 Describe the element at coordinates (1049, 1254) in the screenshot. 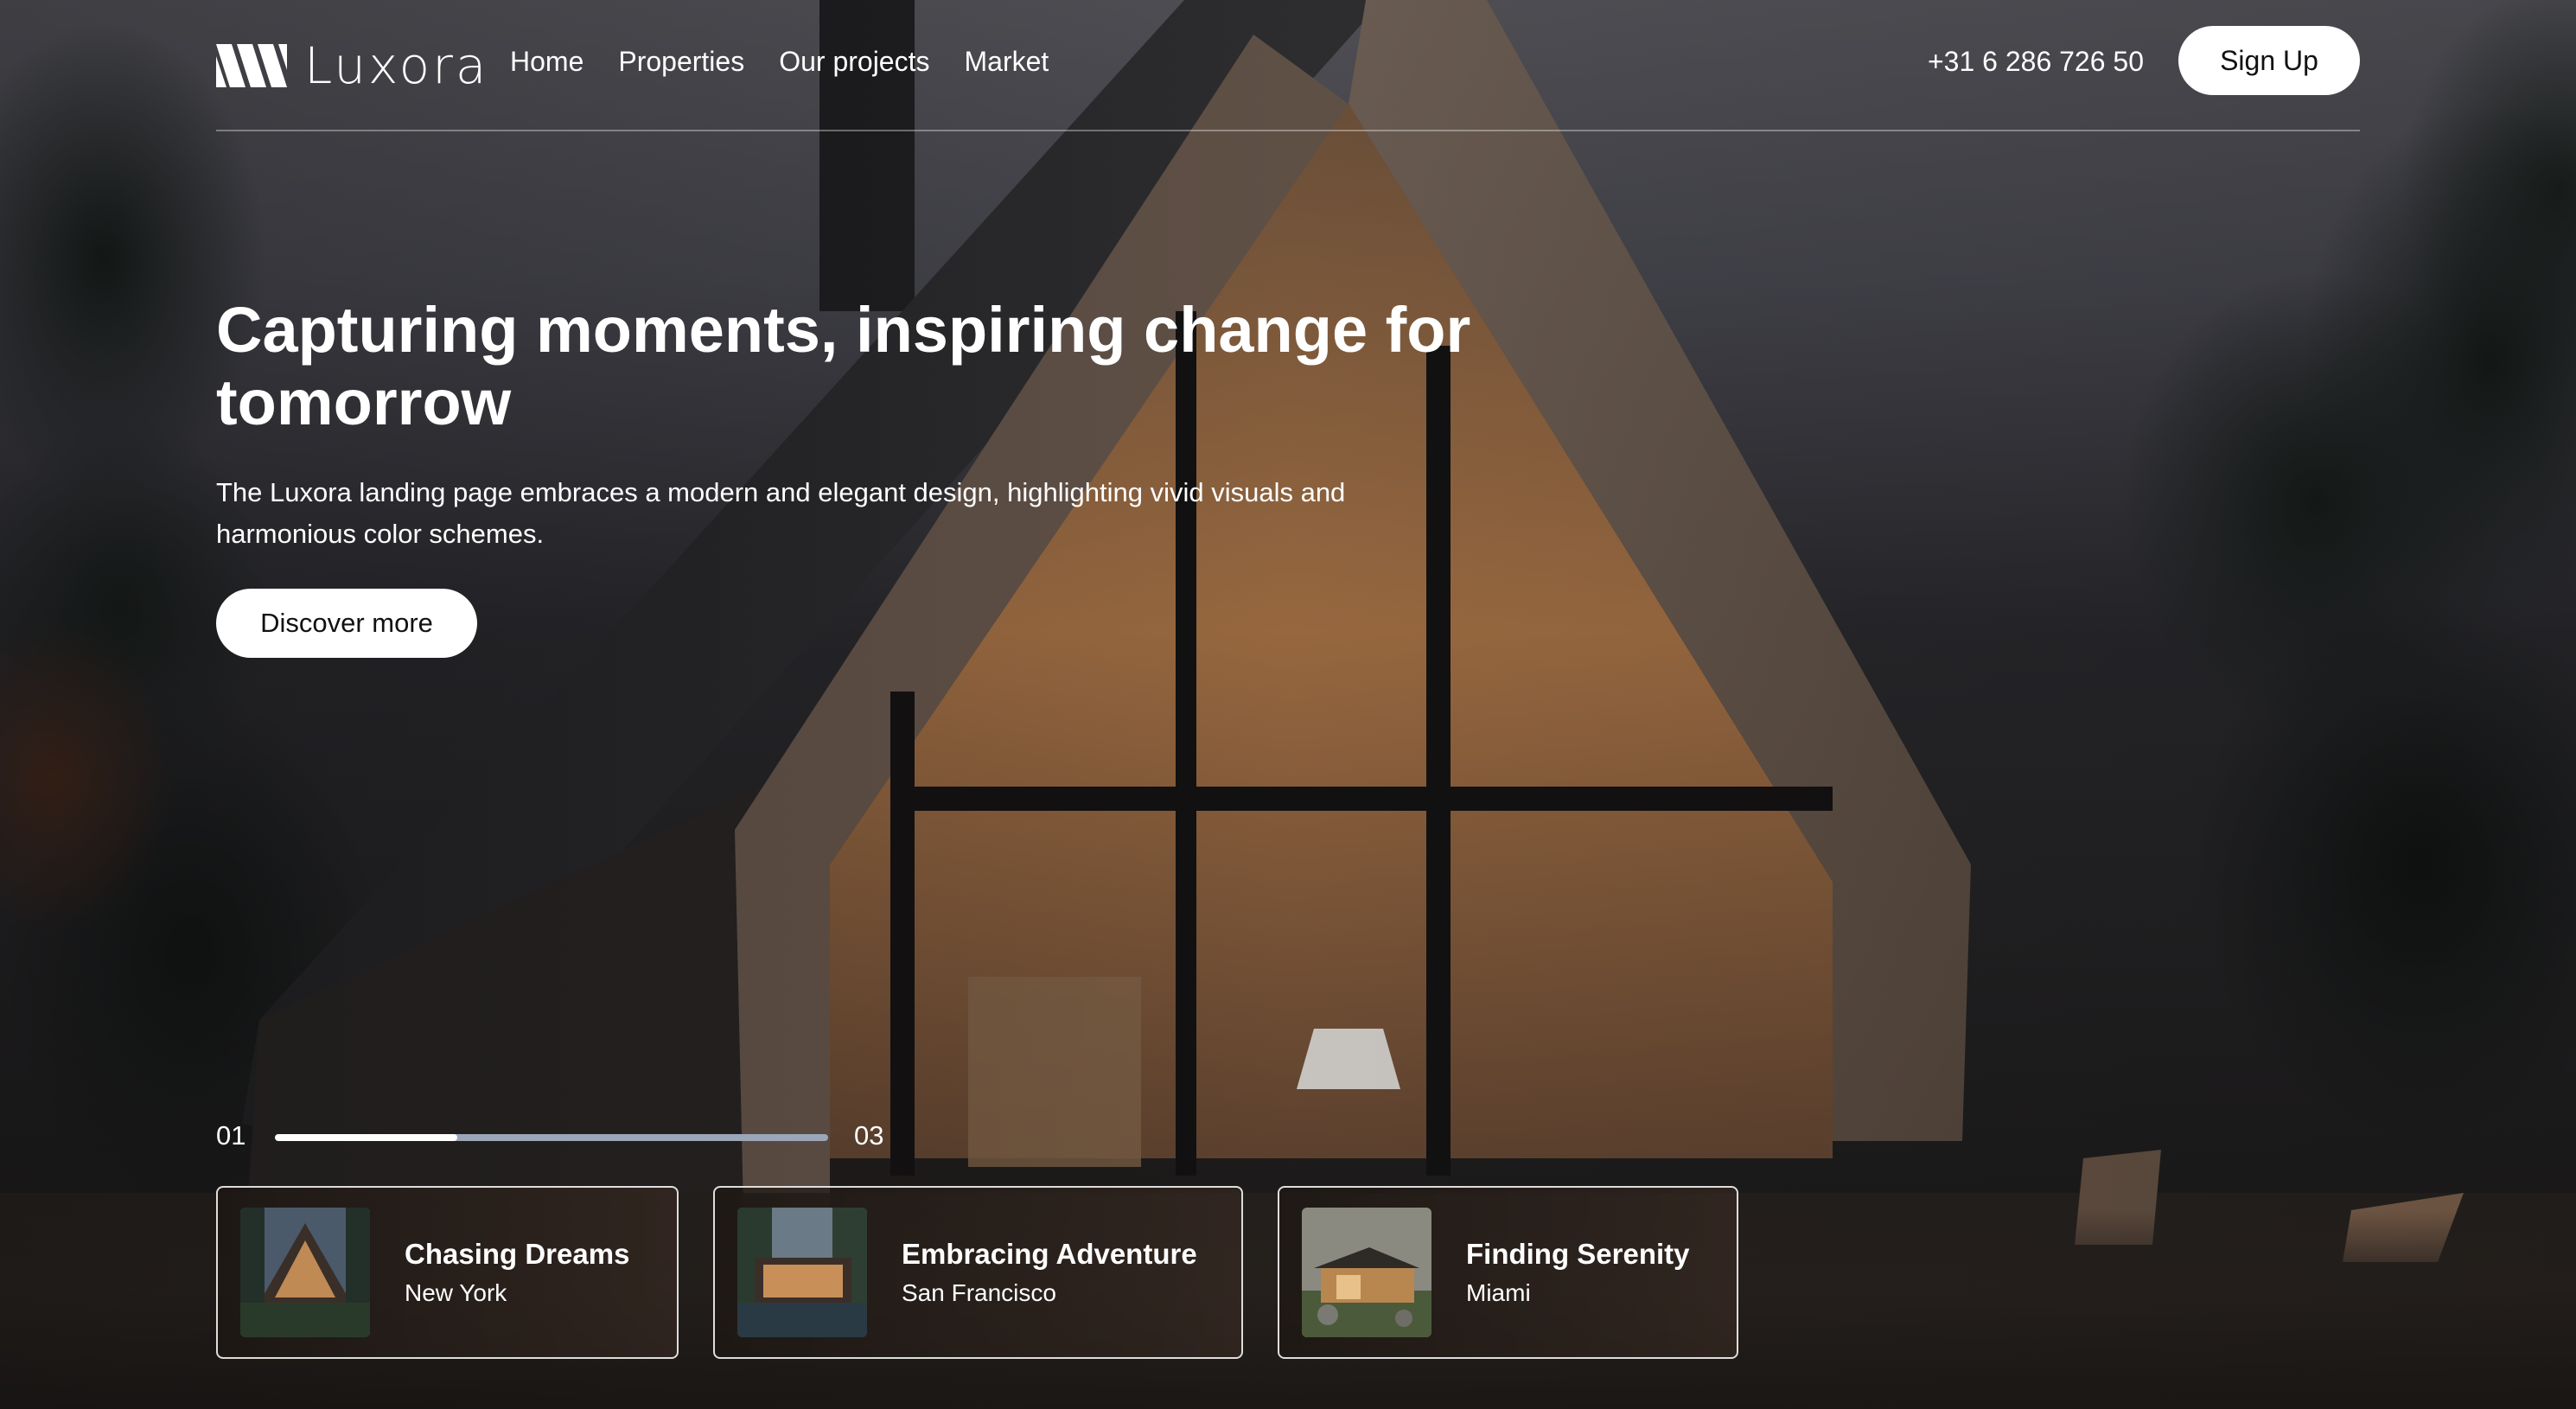

I see `card-title: Embracing Adventure` at that location.